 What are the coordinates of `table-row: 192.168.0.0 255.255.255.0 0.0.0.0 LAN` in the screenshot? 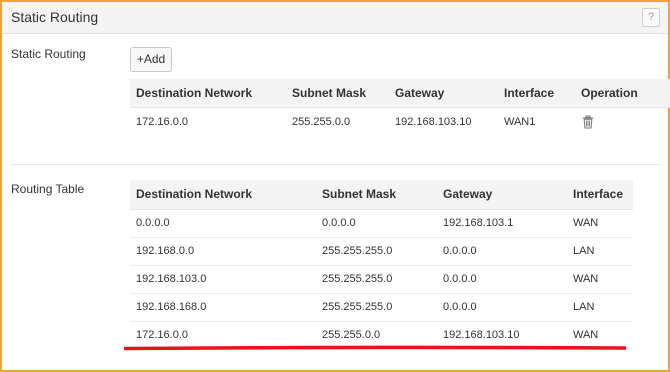 It's located at (381, 251).